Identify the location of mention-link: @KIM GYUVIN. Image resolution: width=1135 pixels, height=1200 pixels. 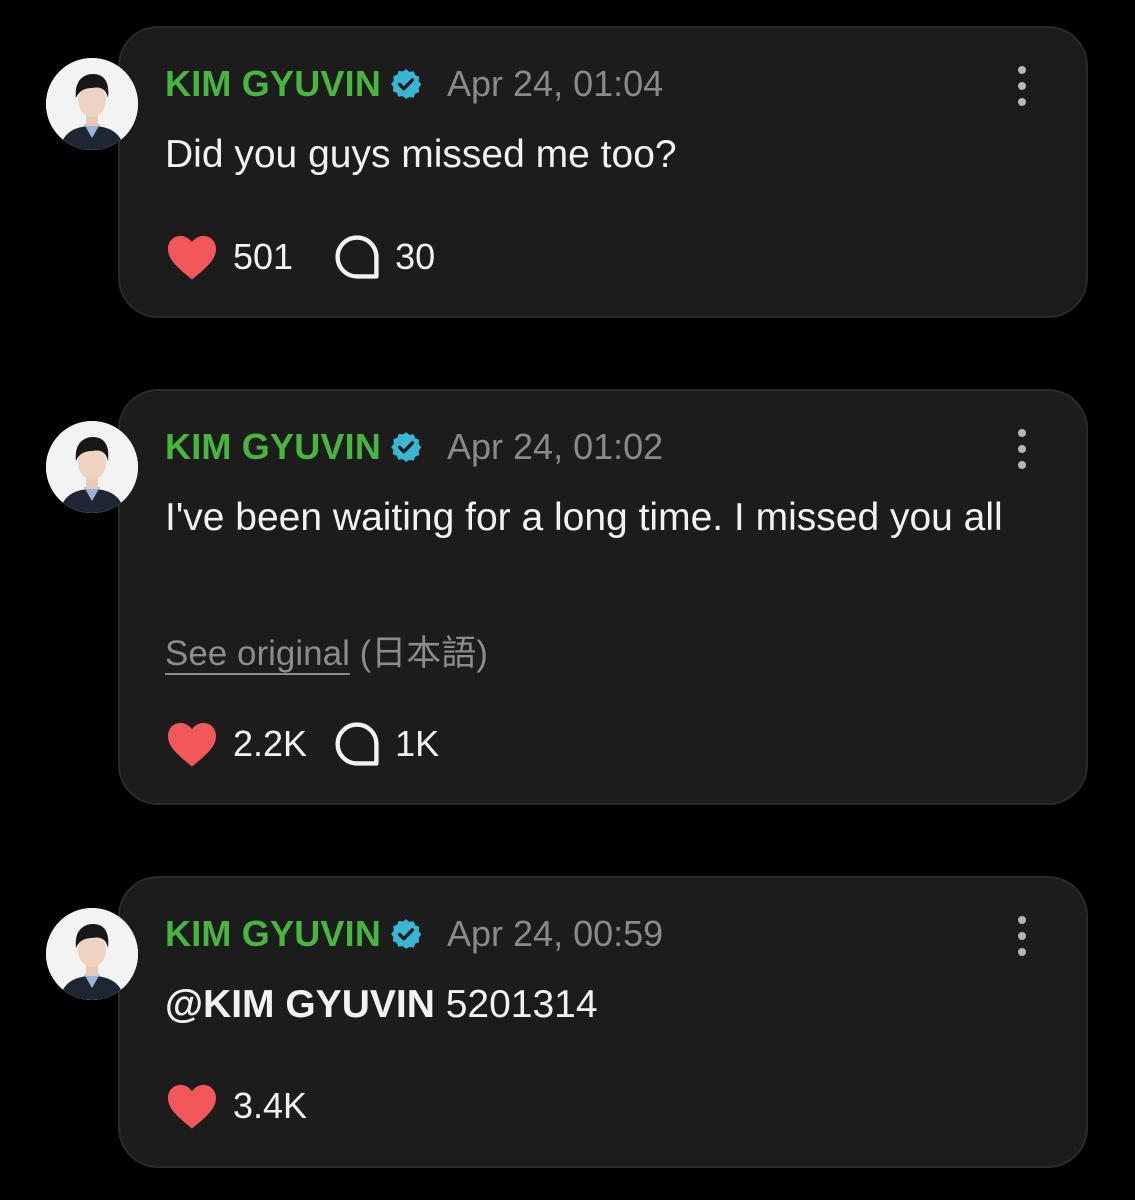
(300, 1004).